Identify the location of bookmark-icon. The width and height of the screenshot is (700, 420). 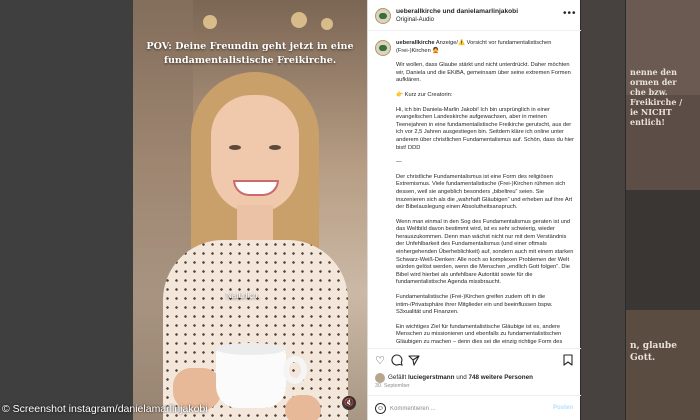
(568, 361).